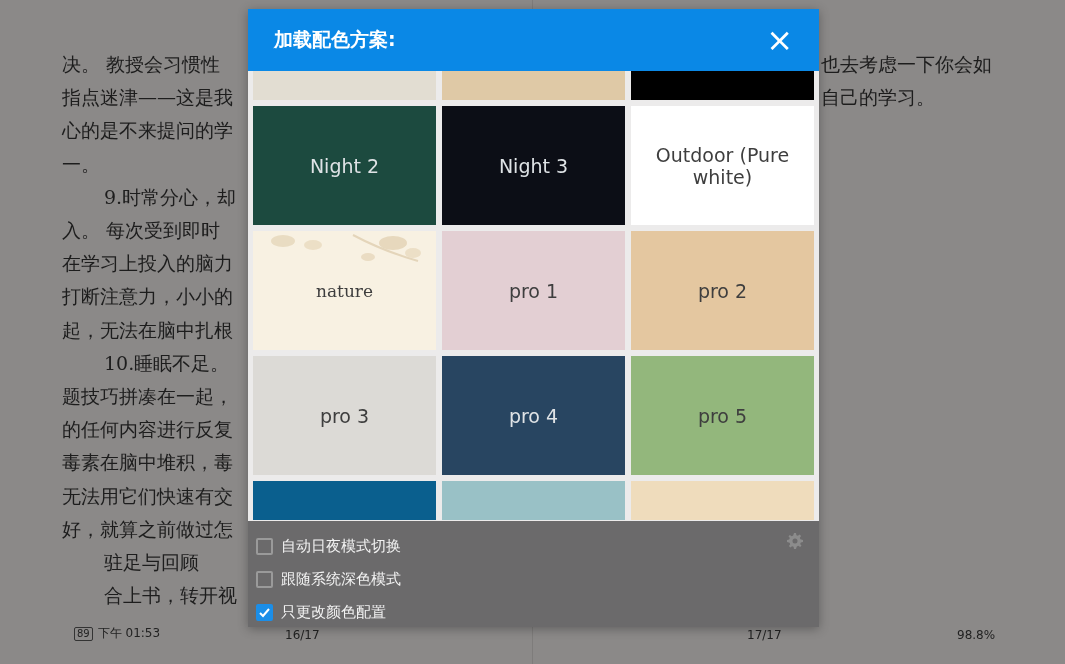 The width and height of the screenshot is (1065, 664). What do you see at coordinates (141, 64) in the screenshot?
I see `text-line: 决。 教授会习惯性` at bounding box center [141, 64].